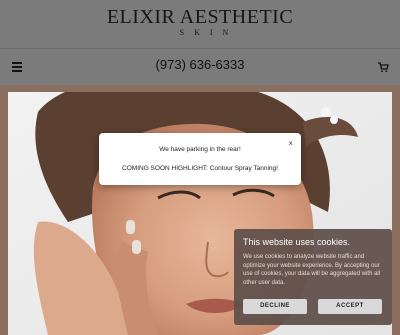 This screenshot has width=400, height=335. What do you see at coordinates (275, 306) in the screenshot?
I see `decline-button: DECLINE` at bounding box center [275, 306].